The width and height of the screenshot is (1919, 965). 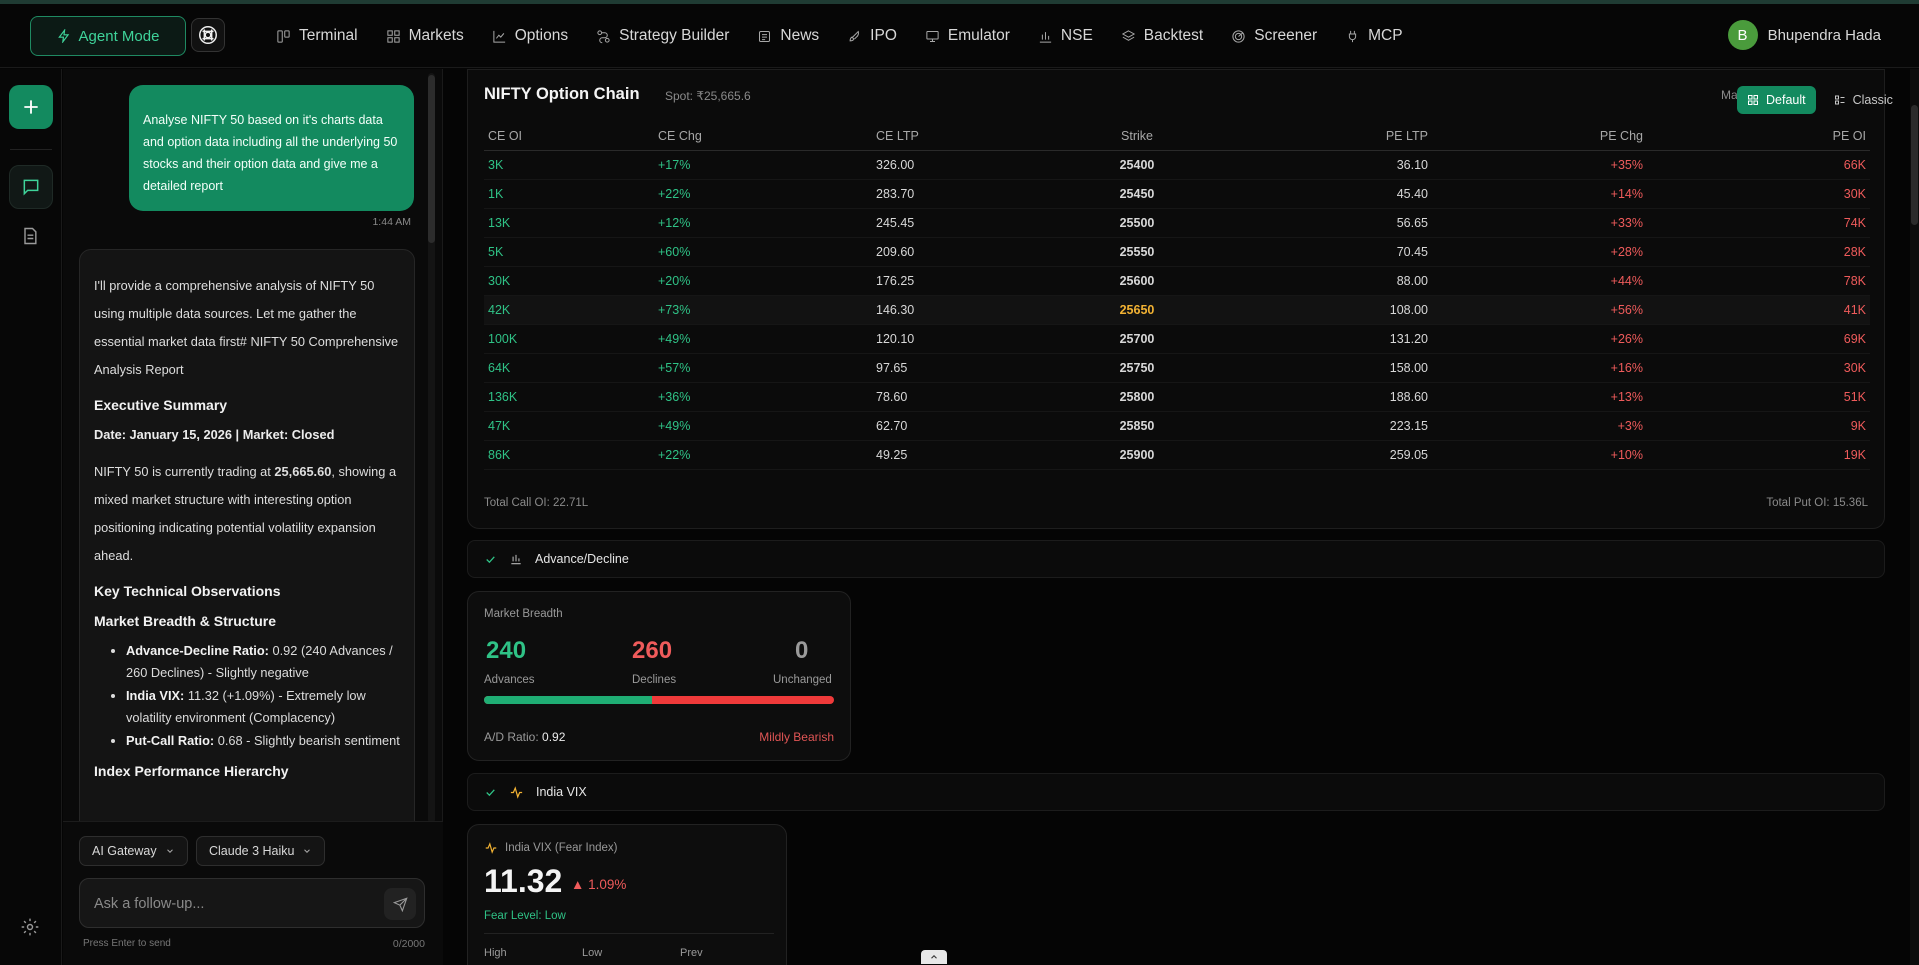 I want to click on table-row: 100K +49% 120.10 25700 131.20 +26% 69K, so click(x=1177, y=339).